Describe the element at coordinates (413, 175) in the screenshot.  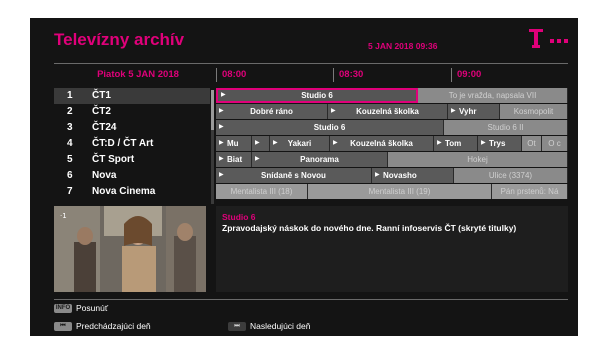
I see `program-cell: ▶ Novasho` at that location.